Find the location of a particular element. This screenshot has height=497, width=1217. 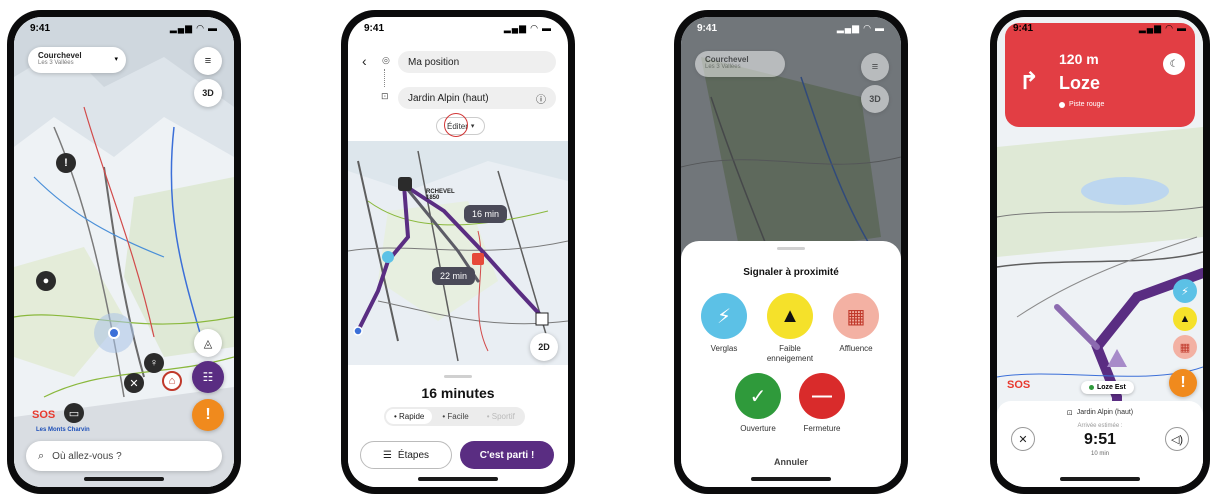

badge-faible-enneigement: ▲ is located at coordinates (1185, 319).